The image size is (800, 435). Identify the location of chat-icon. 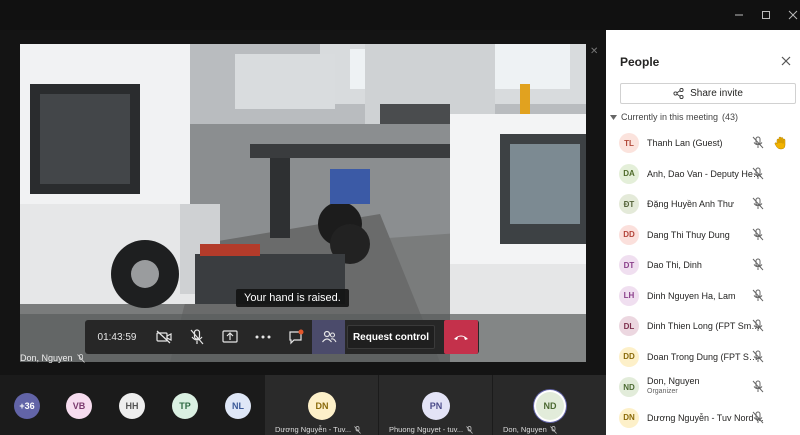
(295, 337).